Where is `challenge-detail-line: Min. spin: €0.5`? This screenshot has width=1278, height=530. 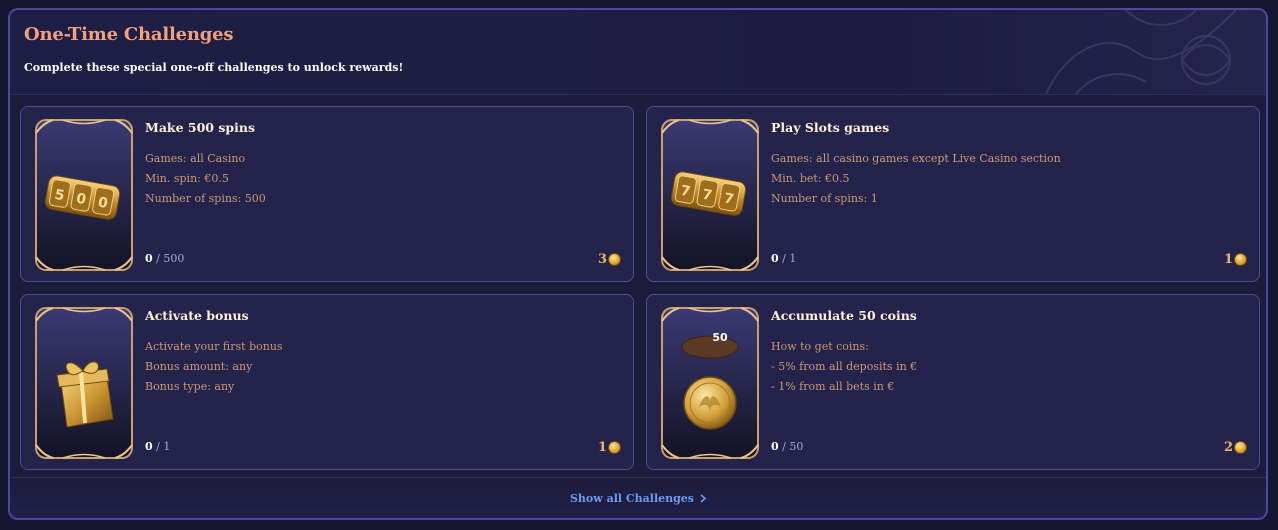 challenge-detail-line: Min. spin: €0.5 is located at coordinates (187, 178).